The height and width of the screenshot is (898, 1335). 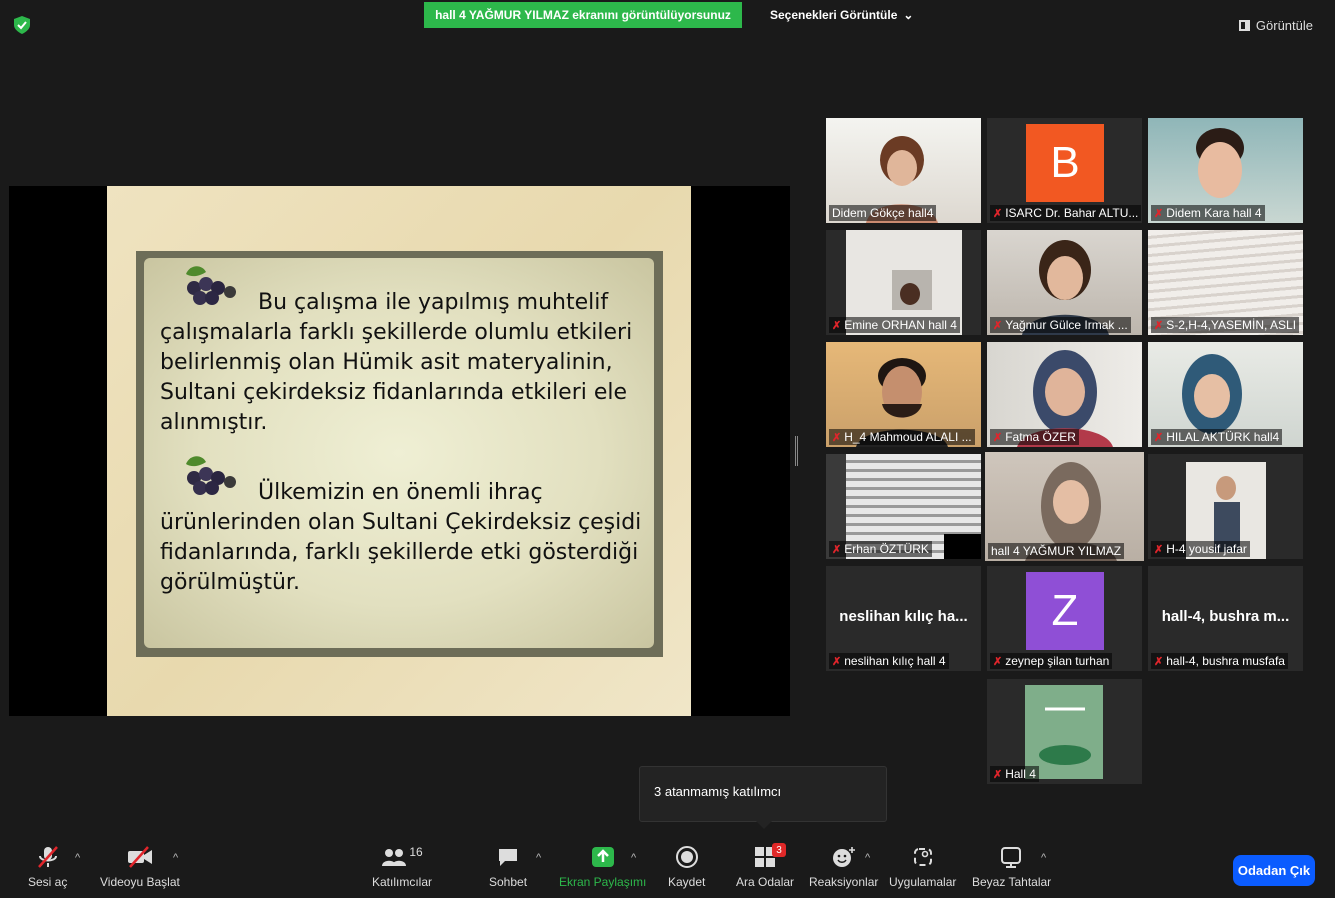 What do you see at coordinates (633, 858) in the screenshot?
I see `share-options-caret: ^` at bounding box center [633, 858].